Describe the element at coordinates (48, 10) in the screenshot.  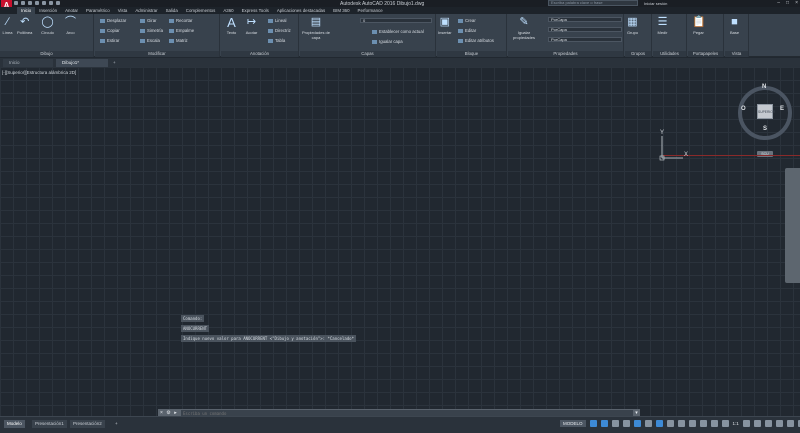
I see `tab-insercion: Inserción` at that location.